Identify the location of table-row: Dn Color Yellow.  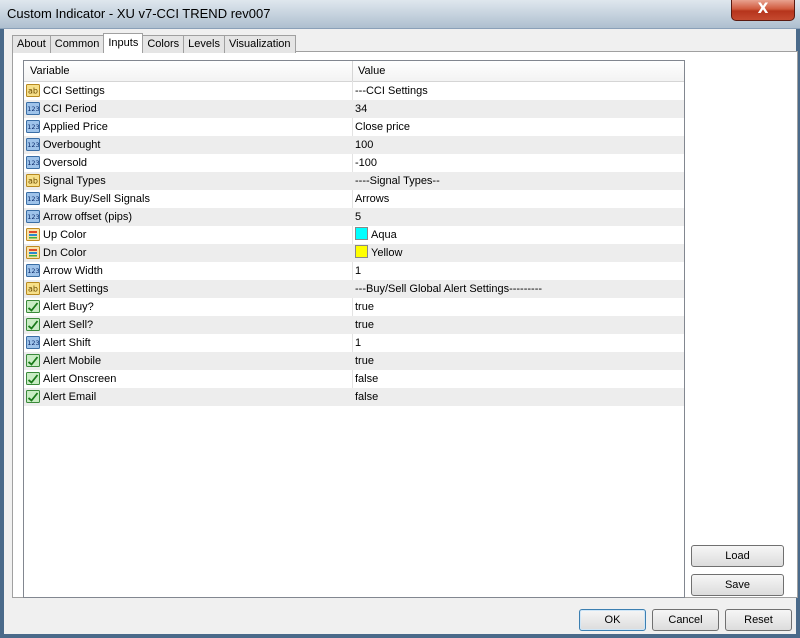
(354, 253).